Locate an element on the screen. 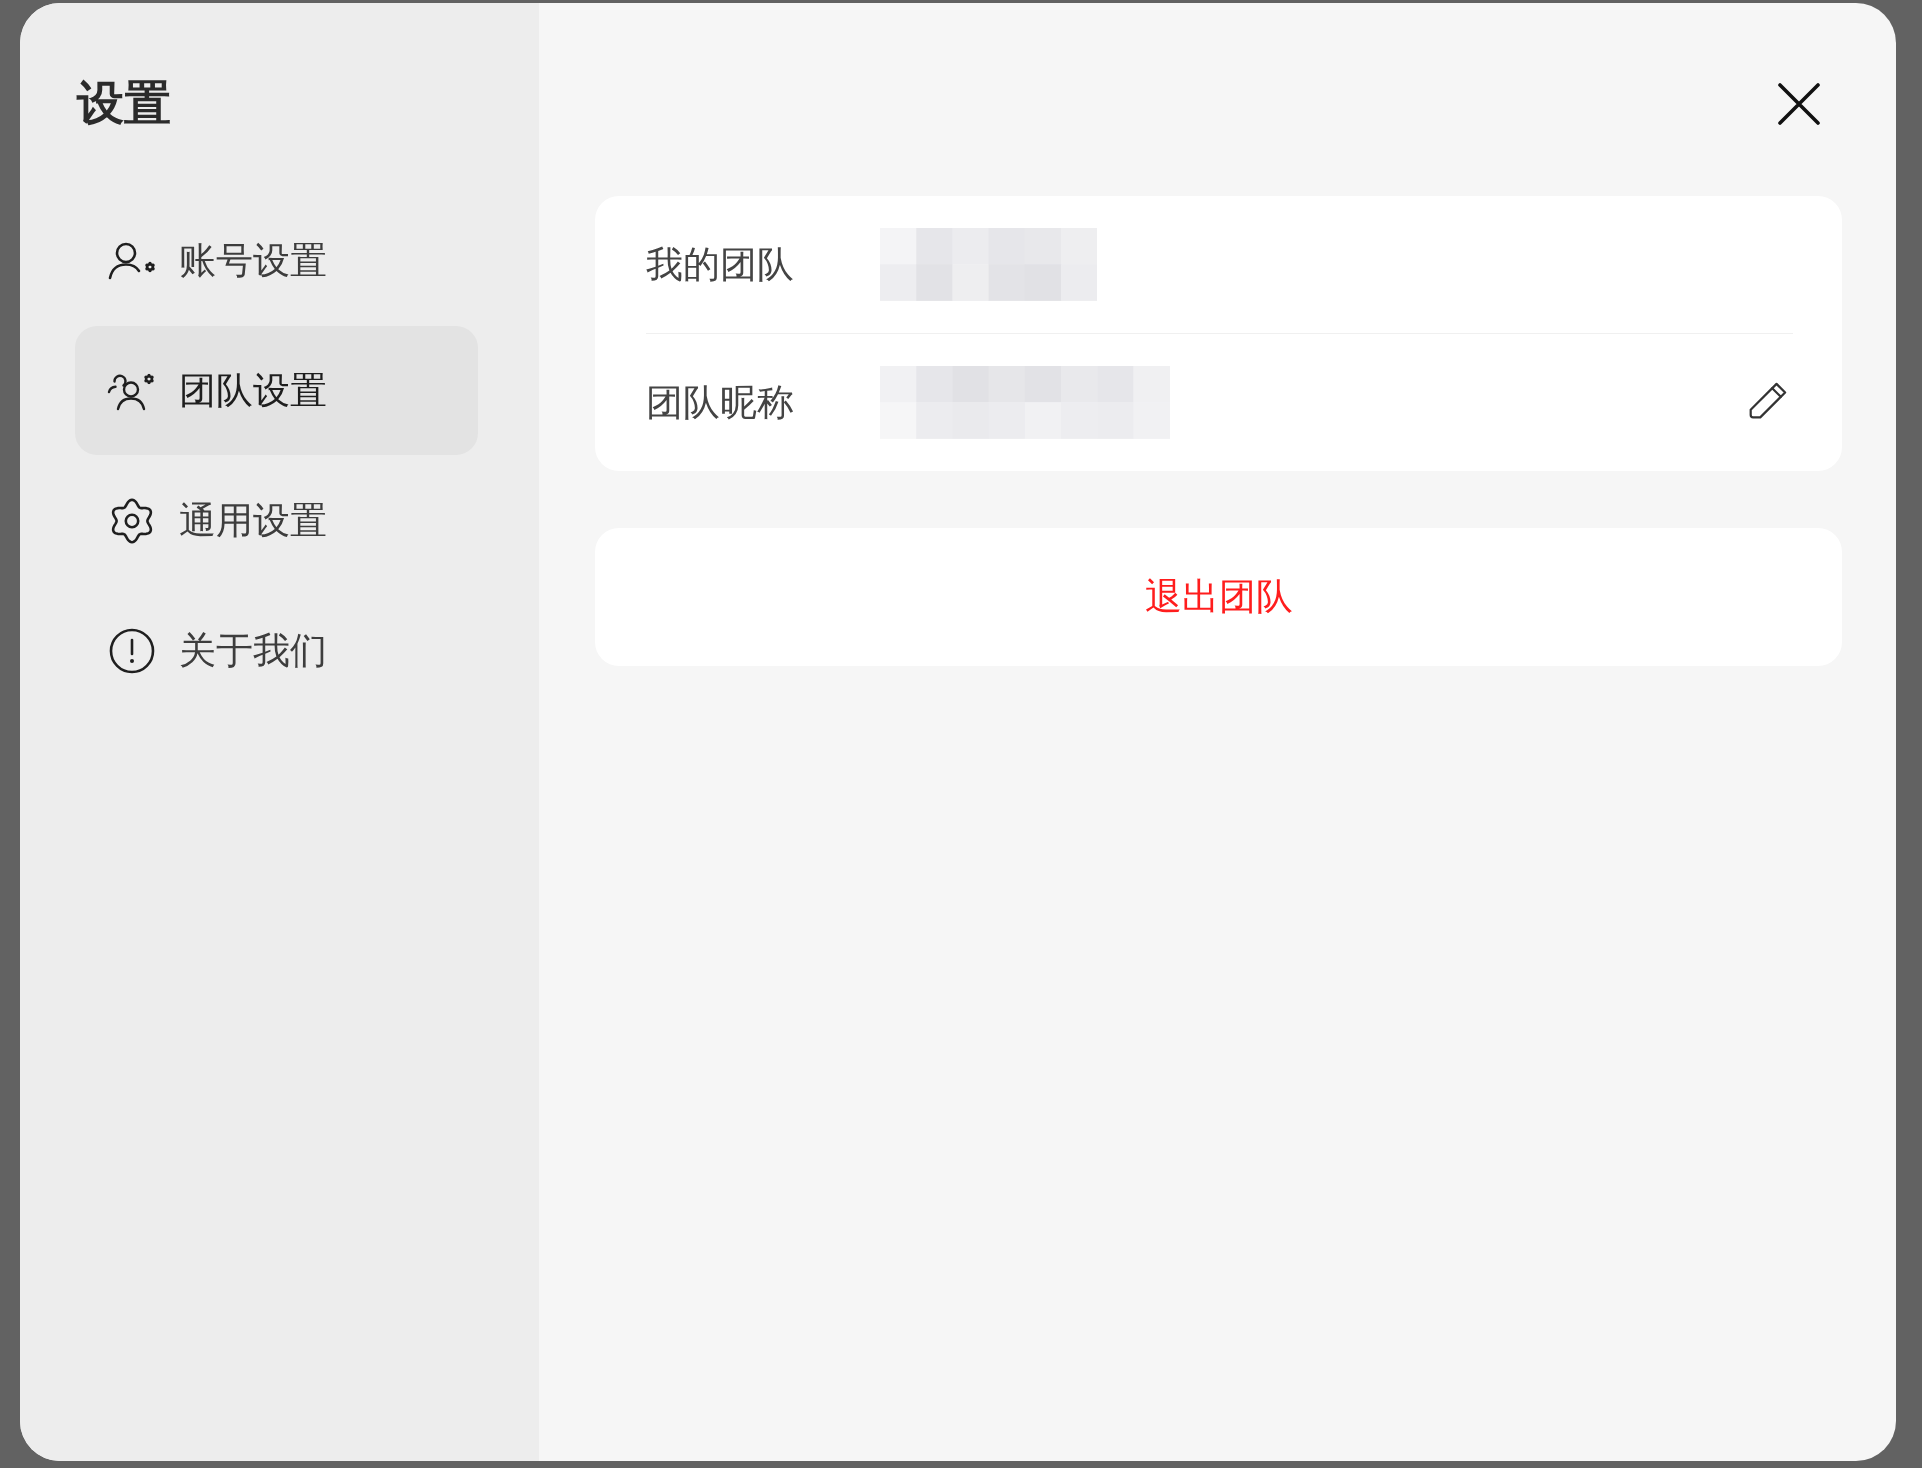  exclamation-circle-icon is located at coordinates (132, 650).